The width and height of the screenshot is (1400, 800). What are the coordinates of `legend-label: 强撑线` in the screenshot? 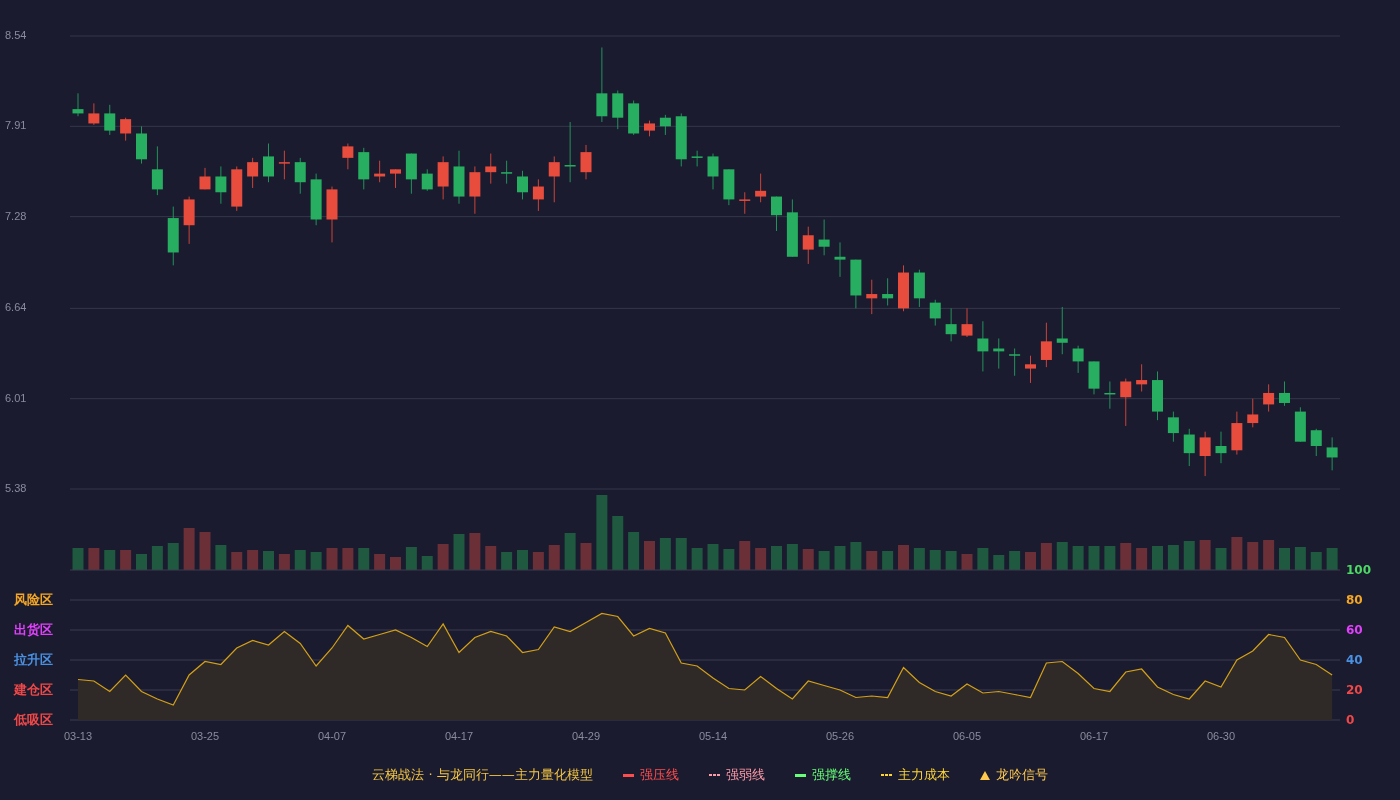 It's located at (831, 775).